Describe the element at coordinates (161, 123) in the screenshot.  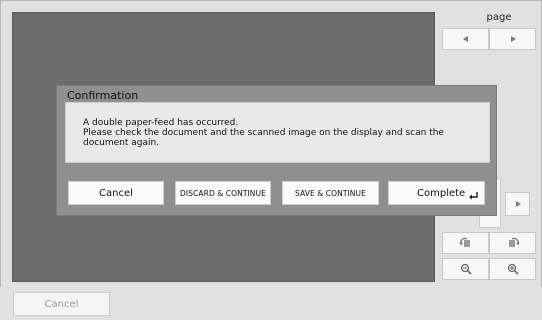
I see `message-line-1: A double paper-feed has occurred.` at that location.